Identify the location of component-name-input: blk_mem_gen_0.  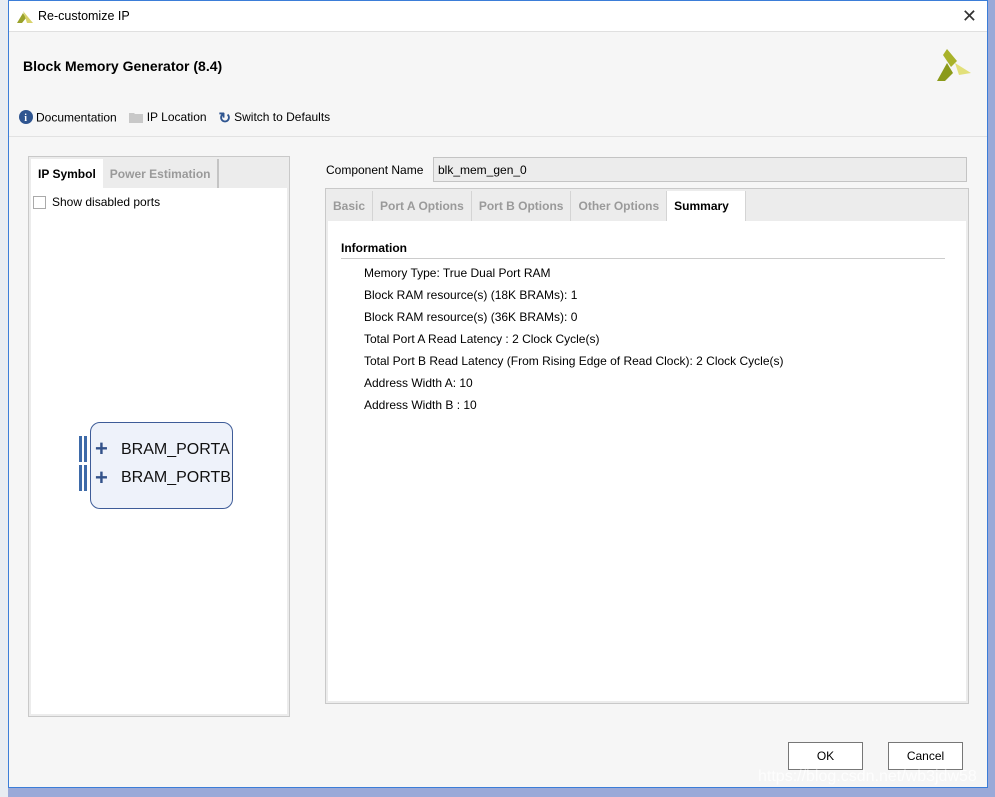
(700, 169).